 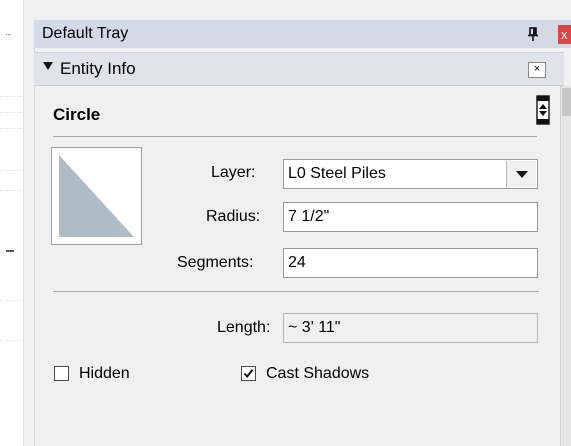 What do you see at coordinates (410, 217) in the screenshot?
I see `radius-input: 7 1/2"` at bounding box center [410, 217].